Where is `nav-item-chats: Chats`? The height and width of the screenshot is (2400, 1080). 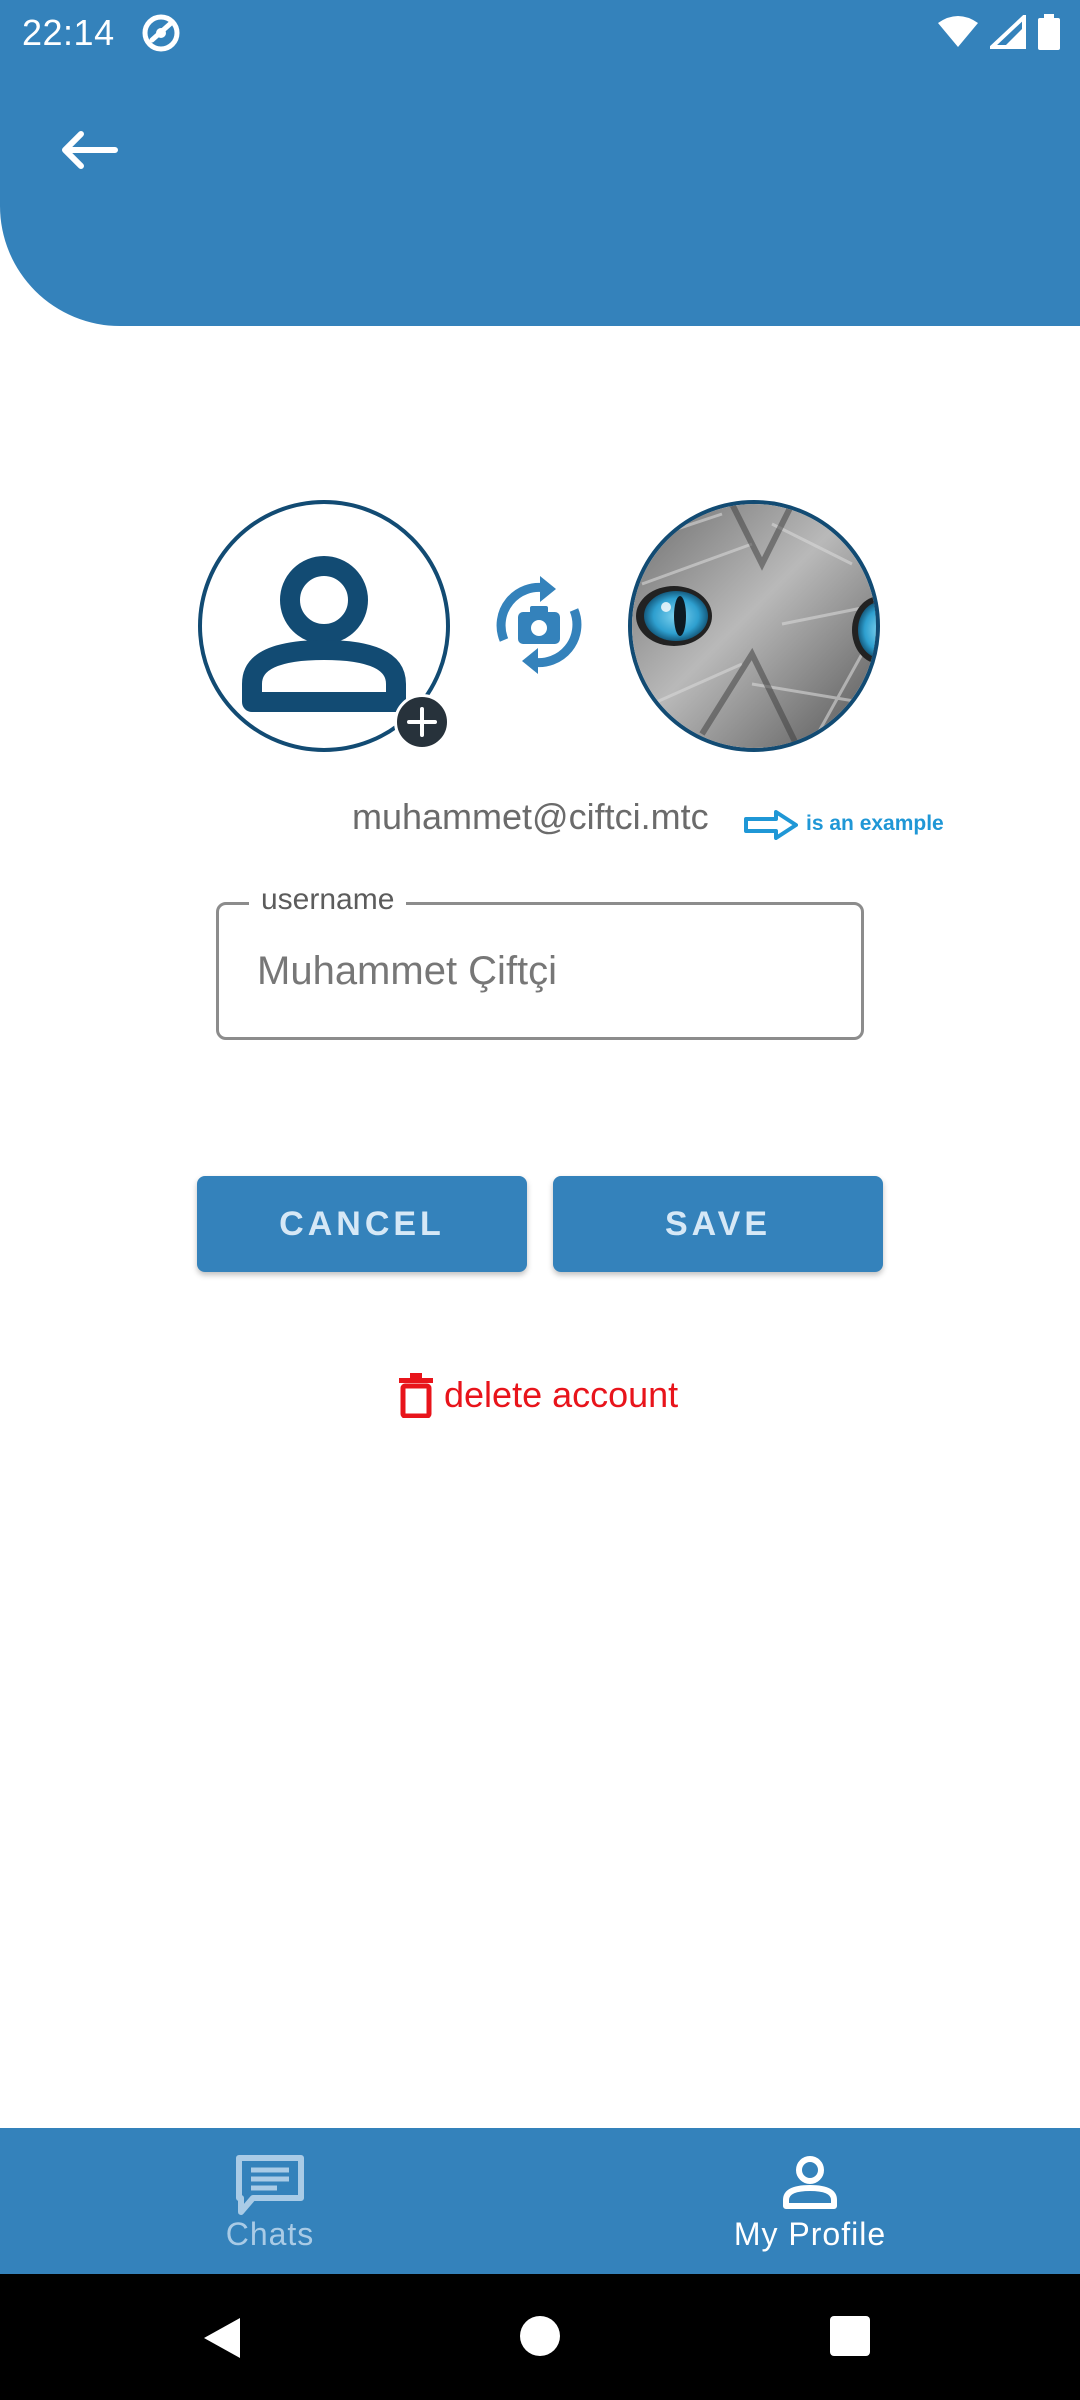 nav-item-chats: Chats is located at coordinates (270, 2201).